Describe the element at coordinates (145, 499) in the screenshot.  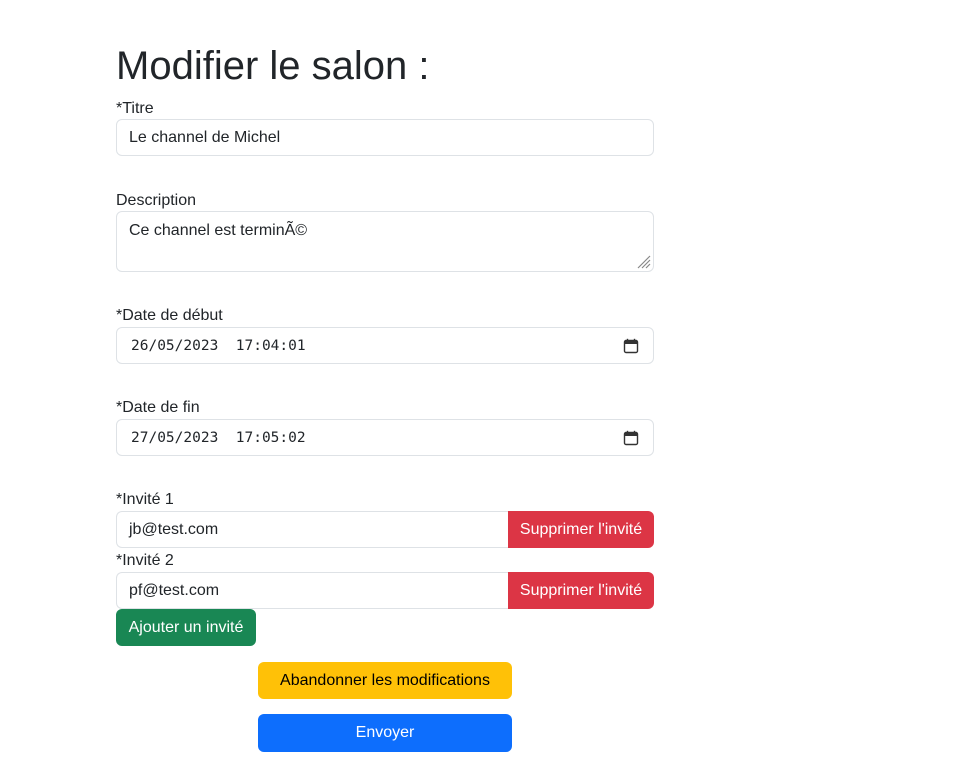
I see `guest-1-label: *Invité 1` at that location.